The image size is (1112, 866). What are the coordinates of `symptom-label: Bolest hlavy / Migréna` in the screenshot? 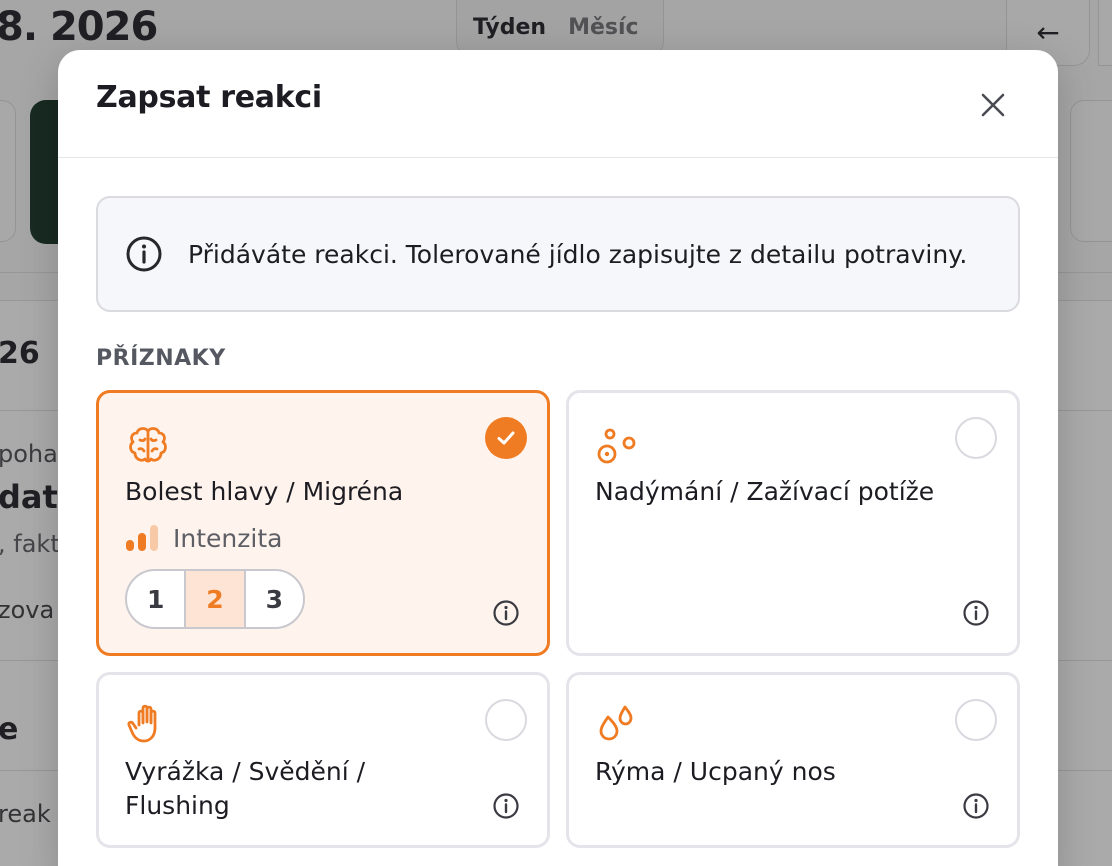 It's located at (264, 491).